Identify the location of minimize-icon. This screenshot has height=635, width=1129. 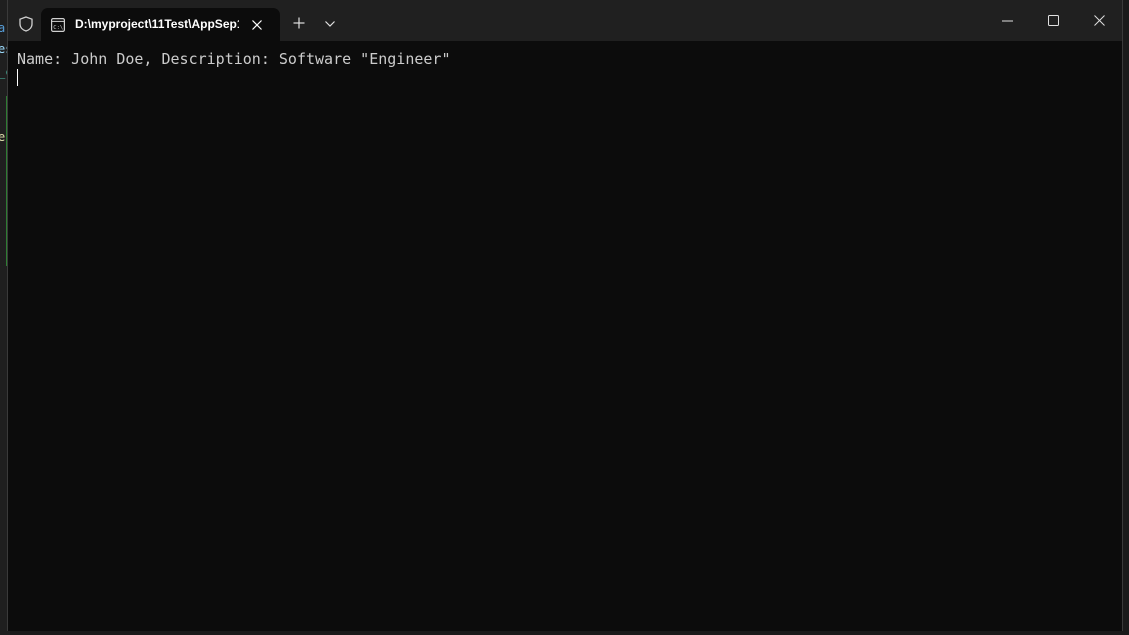
(1007, 20).